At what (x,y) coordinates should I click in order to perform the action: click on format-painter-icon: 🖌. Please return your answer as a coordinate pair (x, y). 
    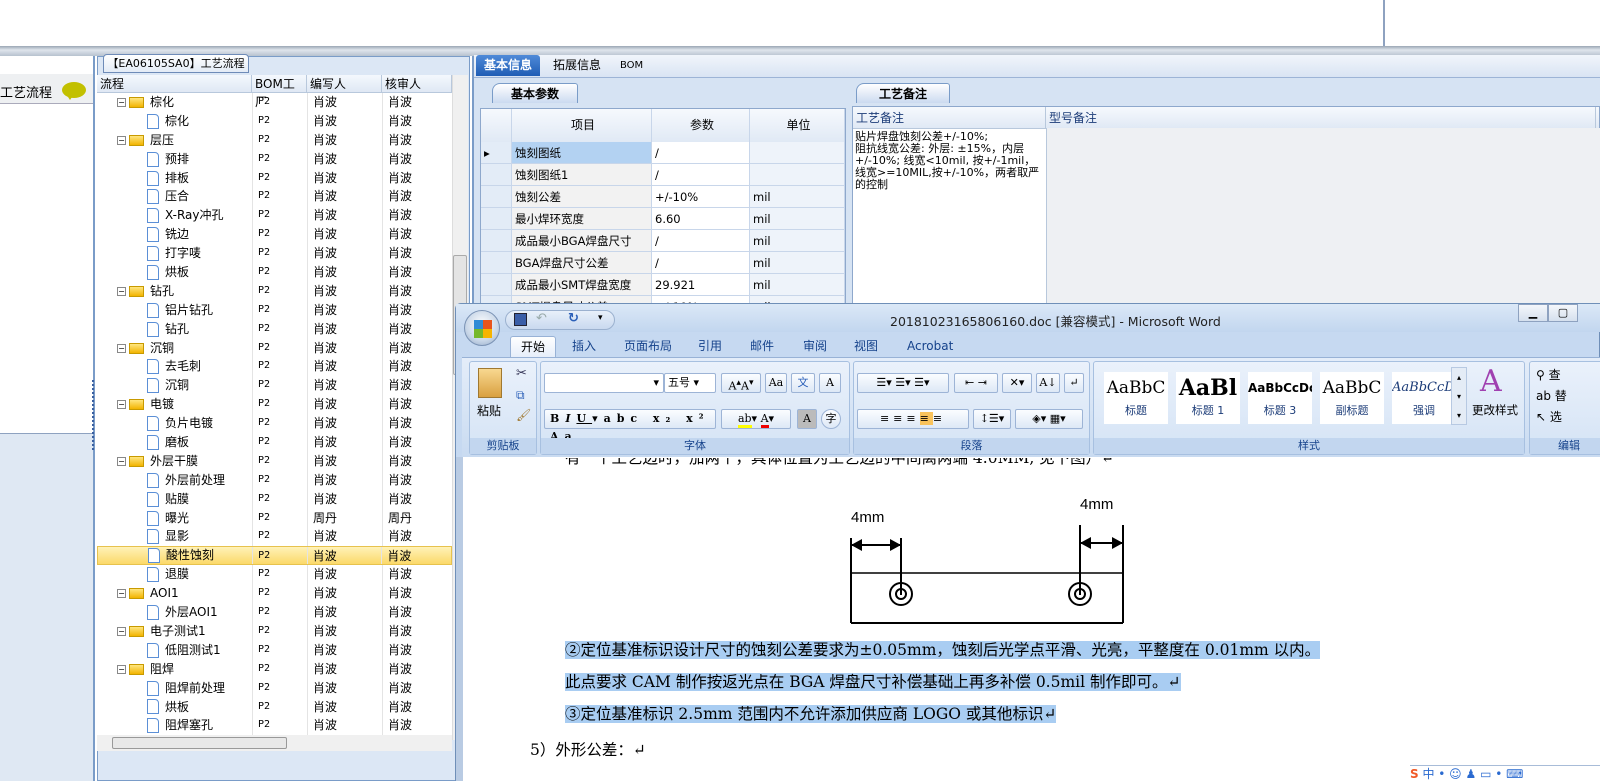
    Looking at the image, I should click on (523, 415).